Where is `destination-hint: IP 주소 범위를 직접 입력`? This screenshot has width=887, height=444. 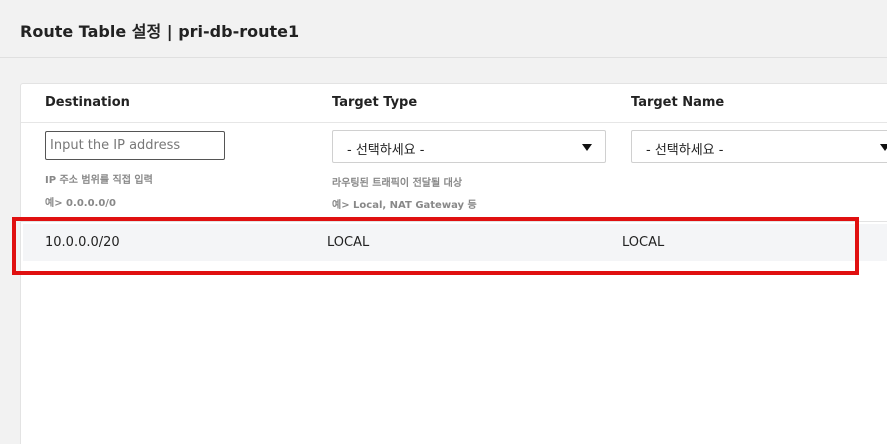 destination-hint: IP 주소 범위를 직접 입력 is located at coordinates (99, 180).